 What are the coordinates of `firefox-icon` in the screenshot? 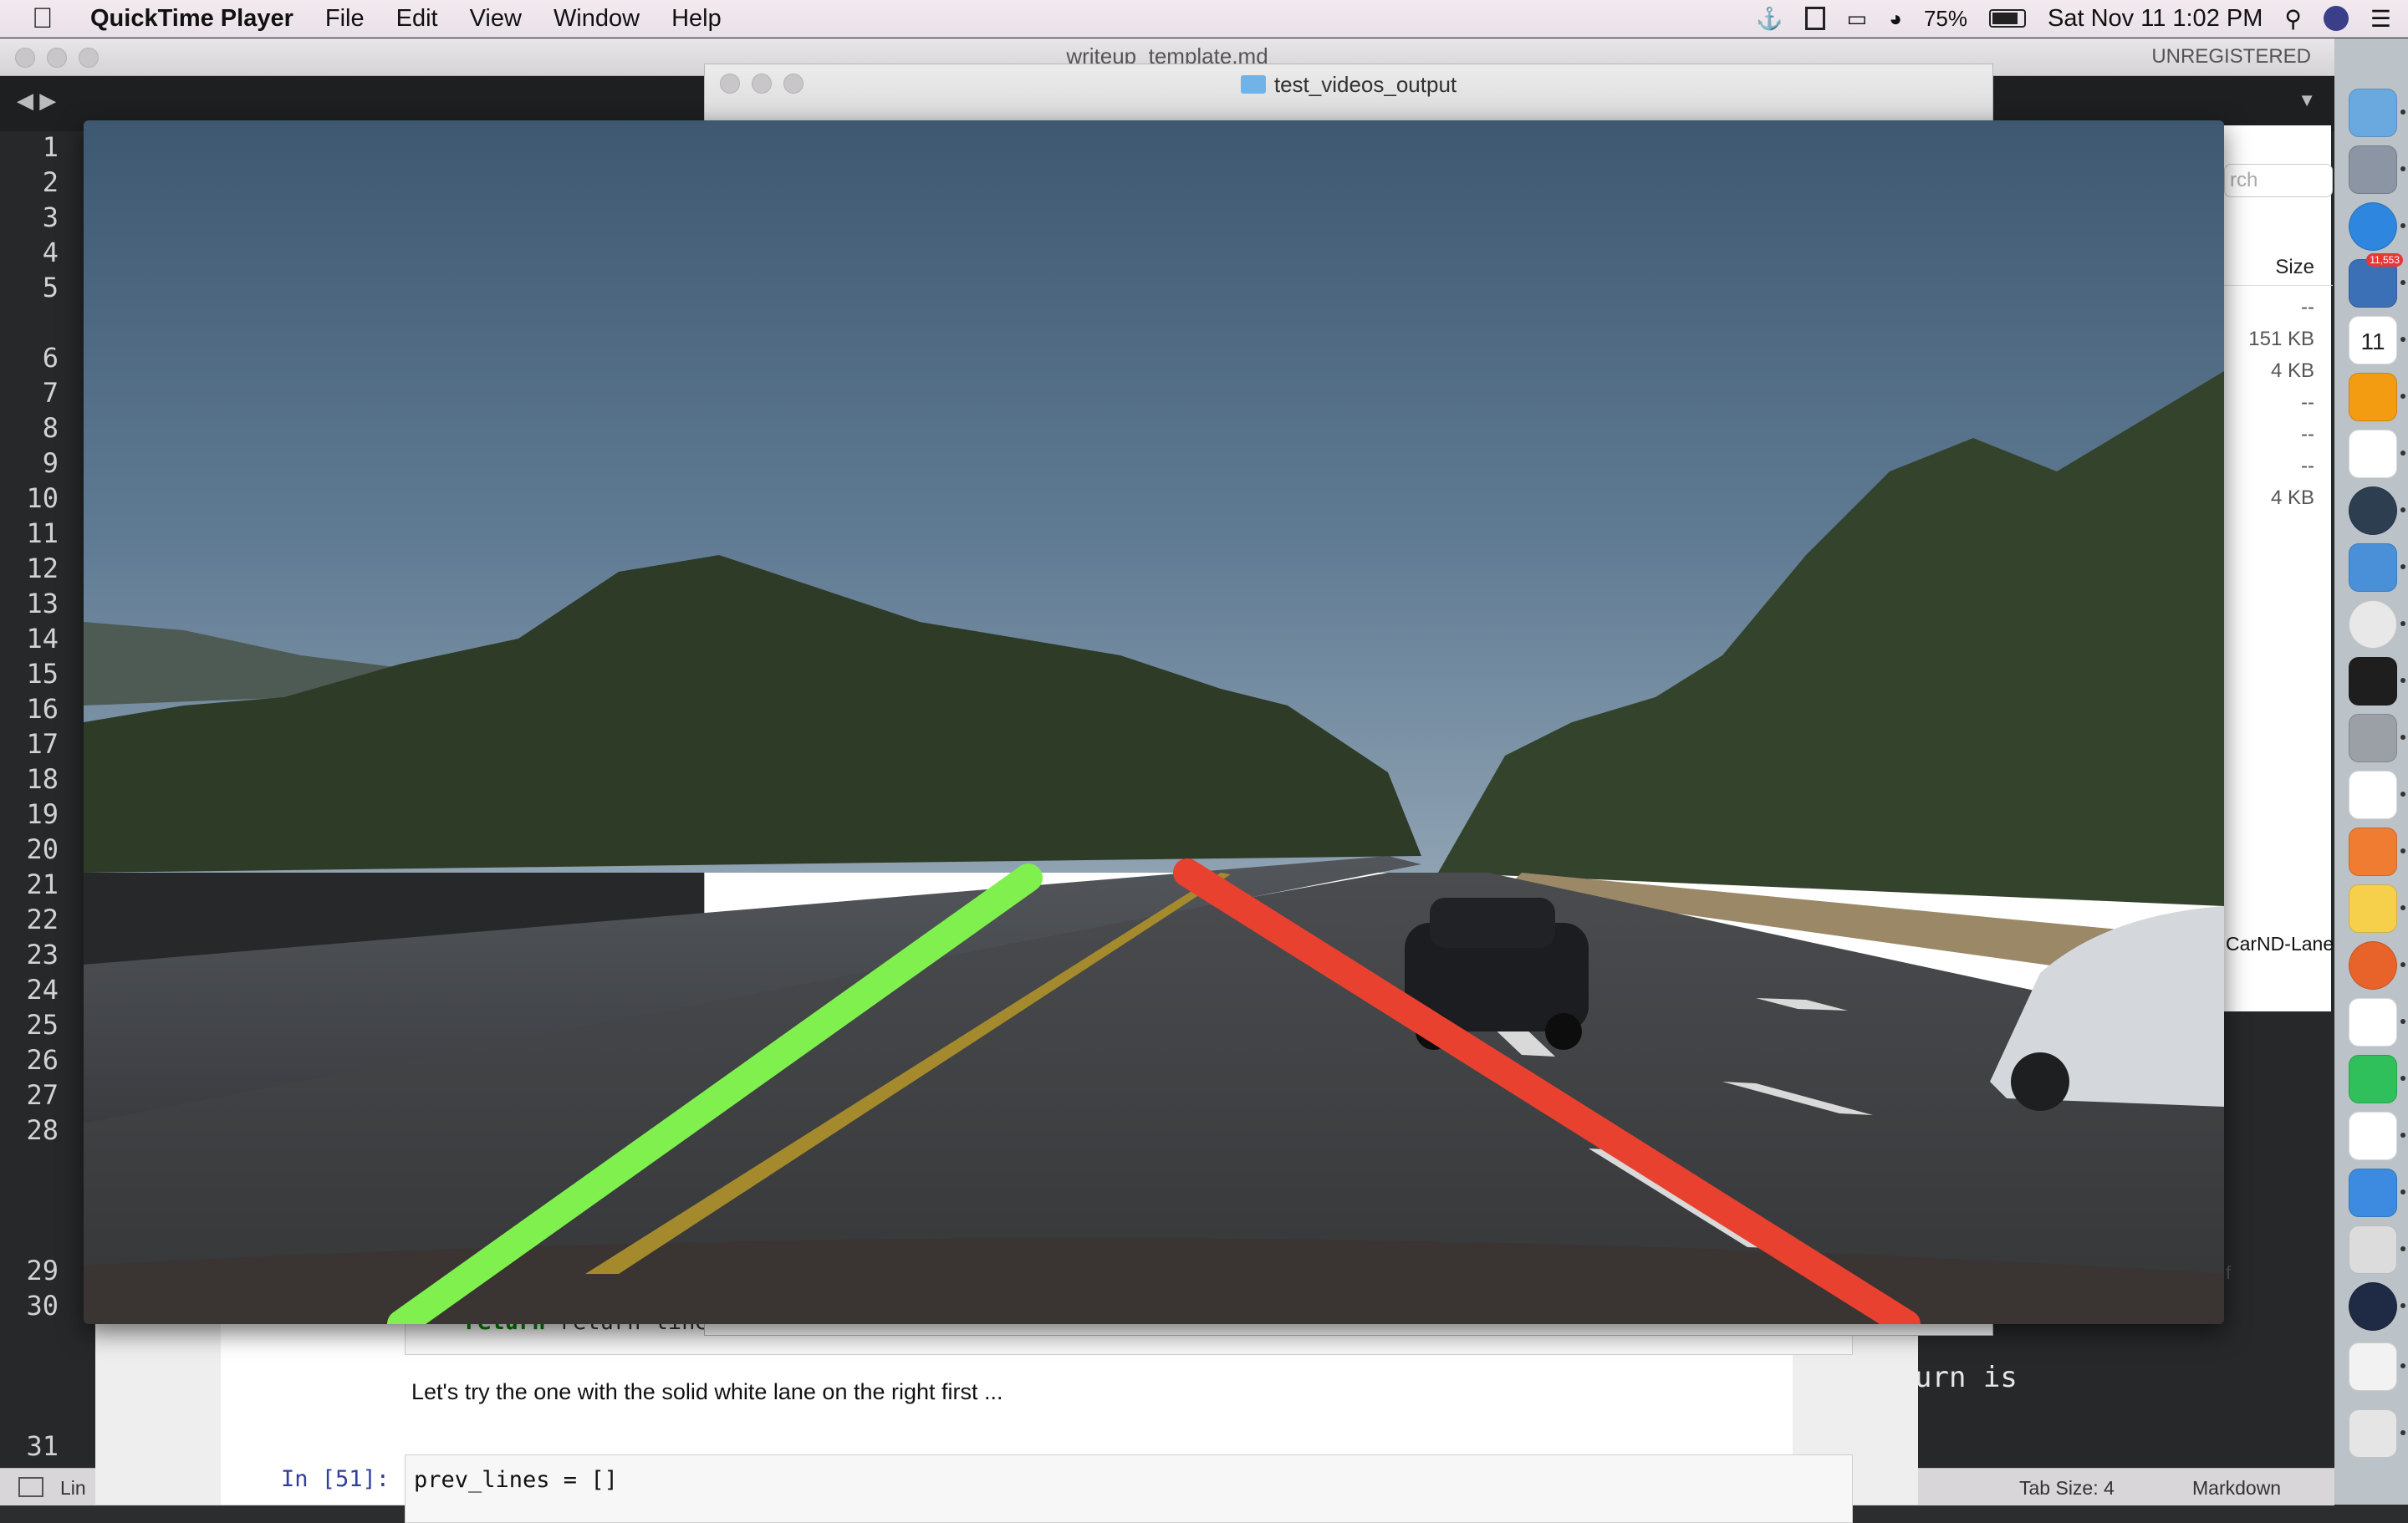 It's located at (2373, 965).